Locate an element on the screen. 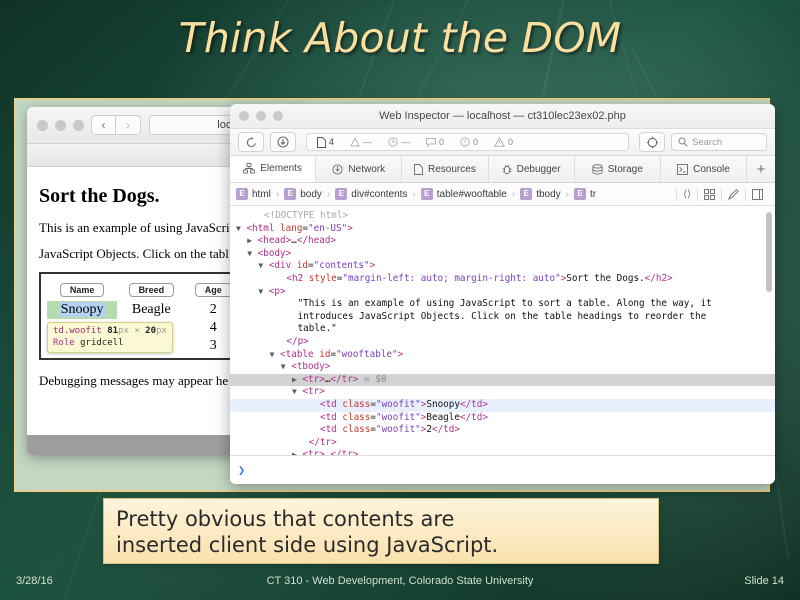 The image size is (800, 600). back-button: ‹ is located at coordinates (103, 125).